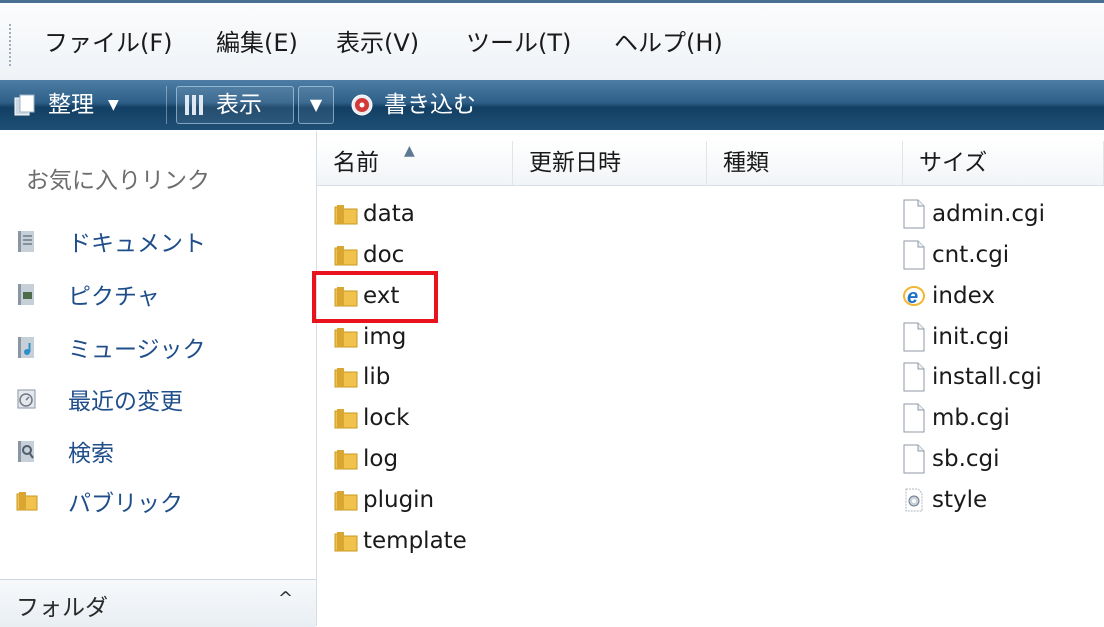 This screenshot has width=1104, height=627. What do you see at coordinates (369, 337) in the screenshot?
I see `folder-row-img: img` at bounding box center [369, 337].